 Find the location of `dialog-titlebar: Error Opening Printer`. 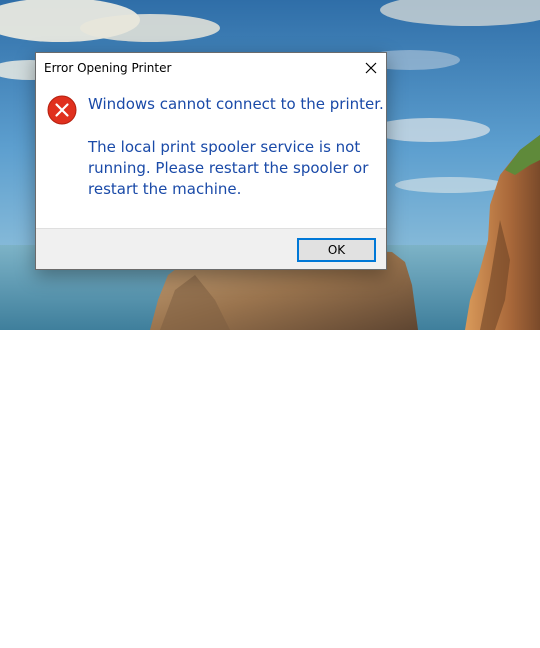

dialog-titlebar: Error Opening Printer is located at coordinates (211, 68).